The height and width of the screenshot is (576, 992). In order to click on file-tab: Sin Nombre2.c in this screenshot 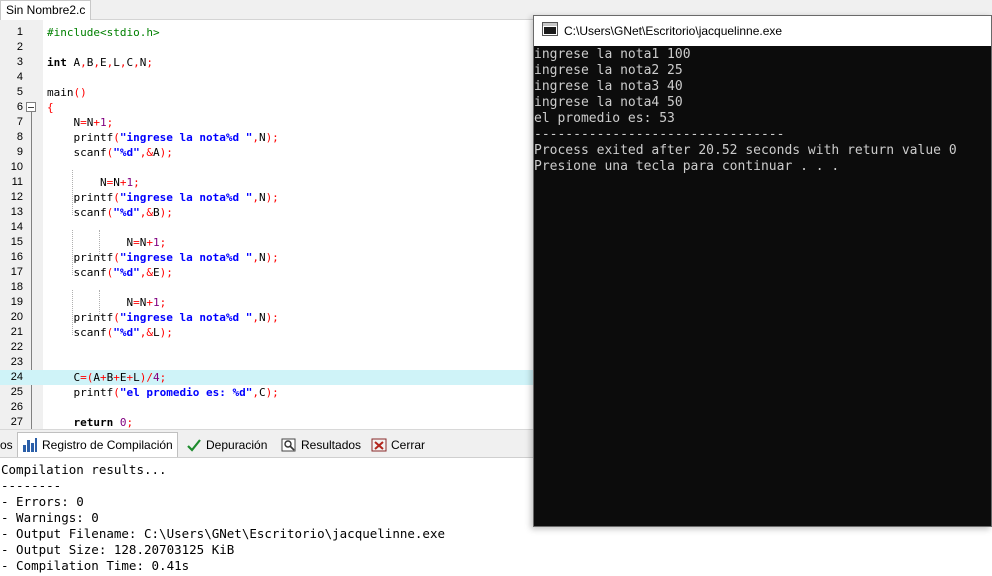, I will do `click(46, 10)`.